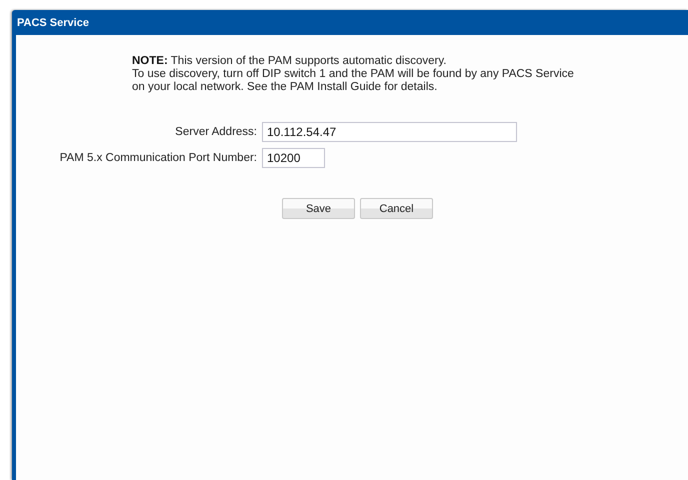 Image resolution: width=688 pixels, height=480 pixels. I want to click on note-text: To use discovery, turn off DIP switch 1 and the PAM will be found by any PACS Service on your local network. See the PAM Install Guide for details., so click(353, 81).